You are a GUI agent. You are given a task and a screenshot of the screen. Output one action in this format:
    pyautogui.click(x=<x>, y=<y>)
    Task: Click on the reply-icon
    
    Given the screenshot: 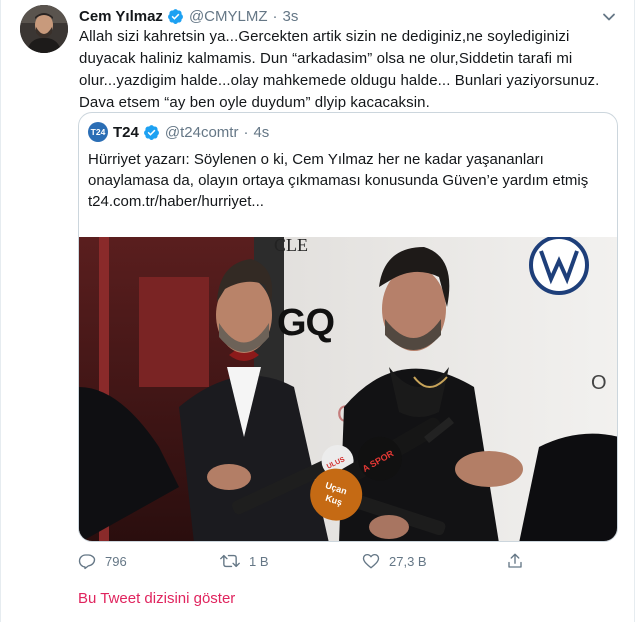 What is the action you would take?
    pyautogui.click(x=87, y=562)
    